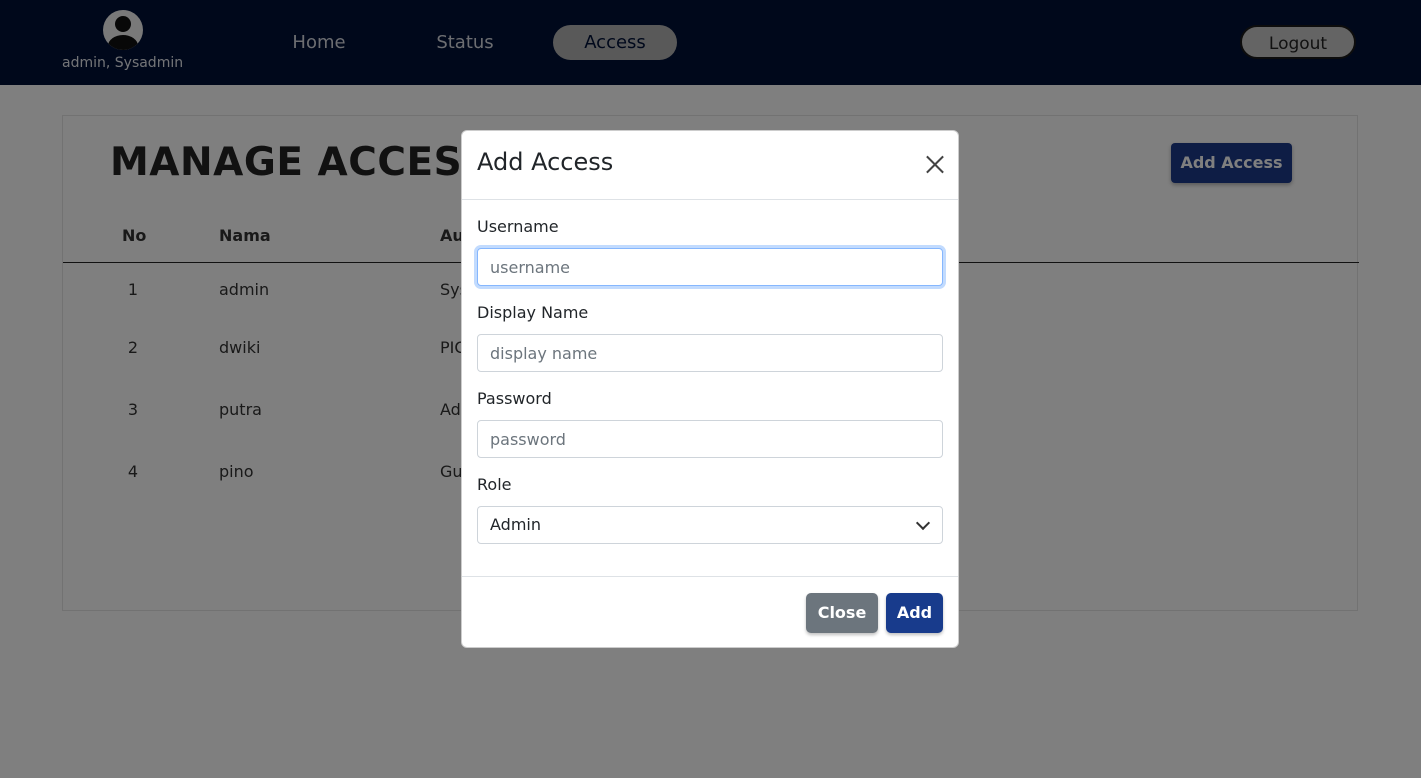 This screenshot has width=1421, height=778. Describe the element at coordinates (710, 165) in the screenshot. I see `modal-header: Add Access` at that location.